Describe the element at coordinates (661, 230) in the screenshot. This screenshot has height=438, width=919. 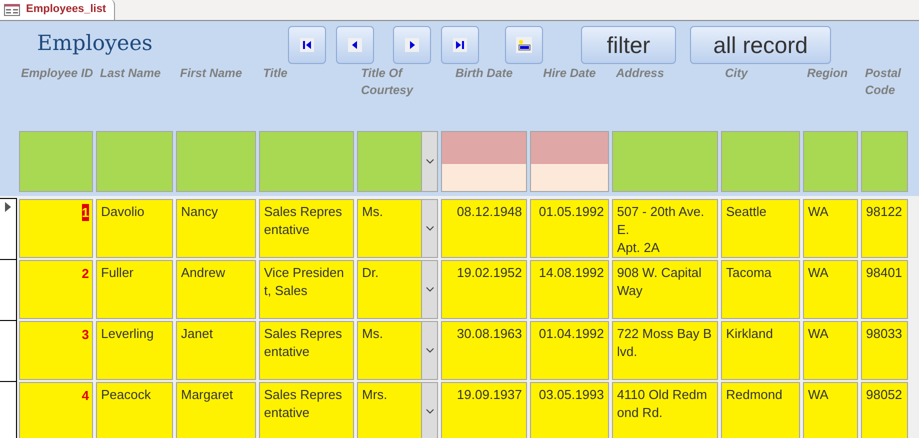
I see `table-cell-text: 507 - 20th Ave. E. Apt. 2A` at that location.